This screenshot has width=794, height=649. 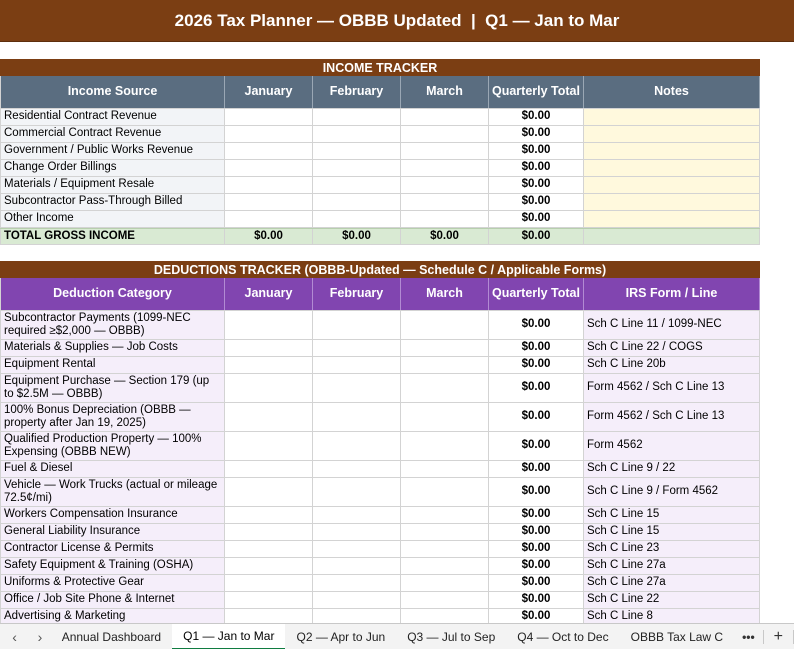 What do you see at coordinates (445, 294) in the screenshot?
I see `deductions-header-march: March` at bounding box center [445, 294].